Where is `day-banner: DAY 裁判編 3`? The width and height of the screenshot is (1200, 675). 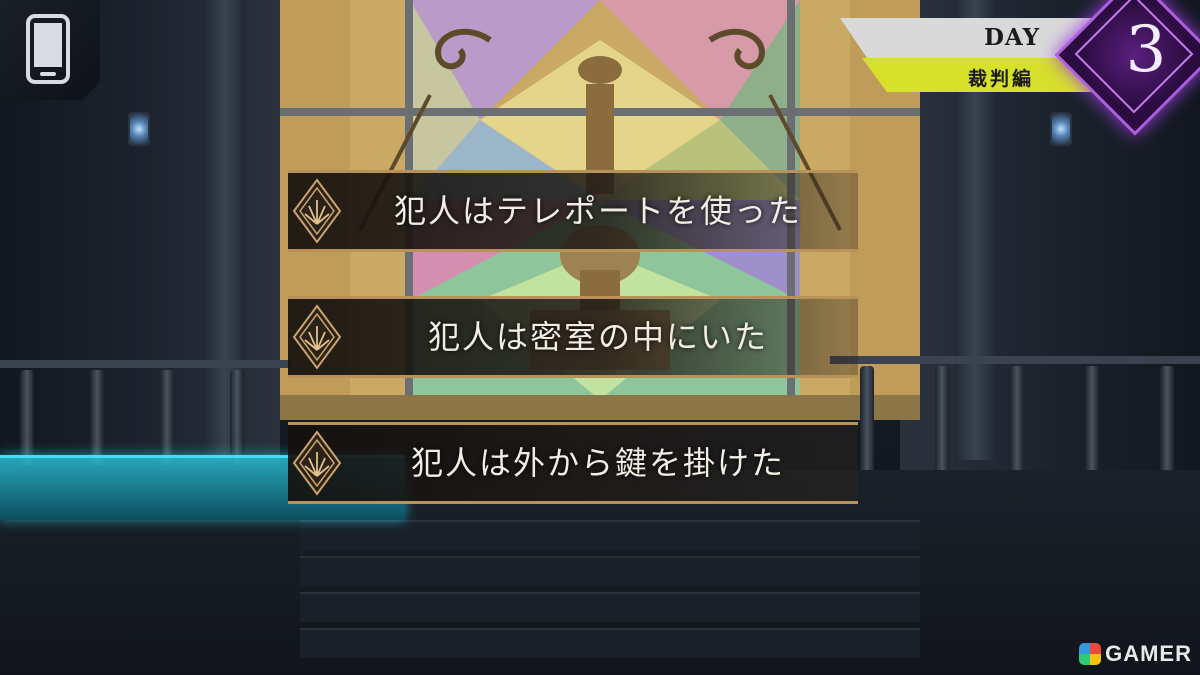
day-banner: DAY 裁判編 3 is located at coordinates (1020, 68).